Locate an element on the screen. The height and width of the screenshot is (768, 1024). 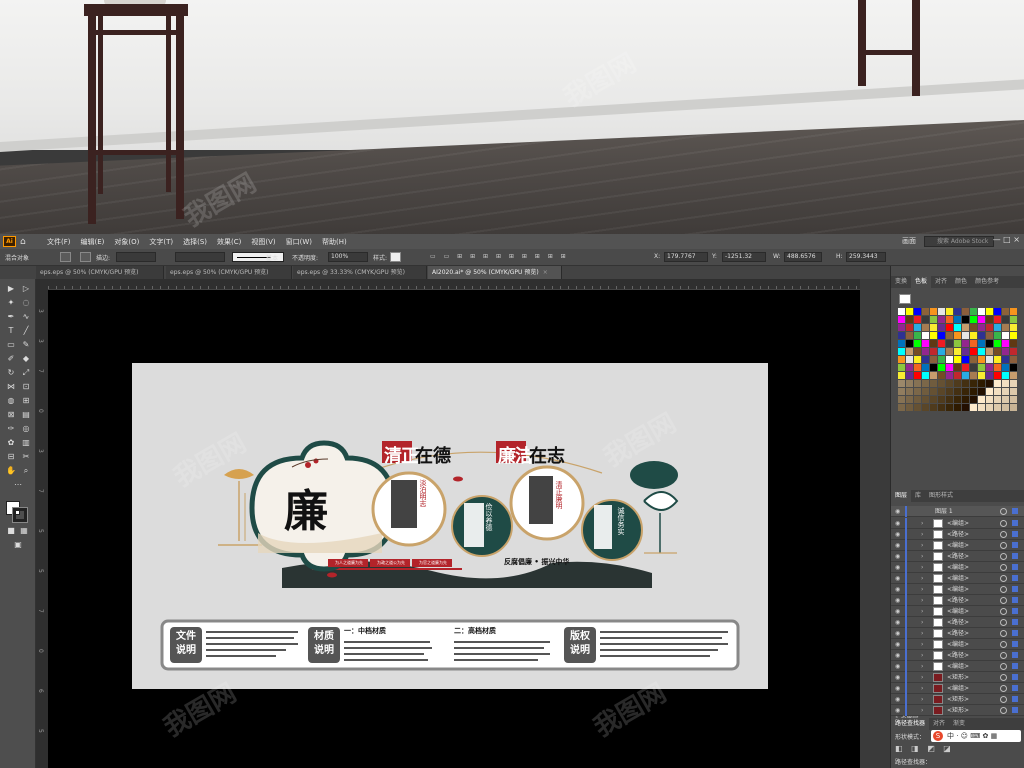
layer-row: ◉ › <路径> is located at coordinates (957, 600).